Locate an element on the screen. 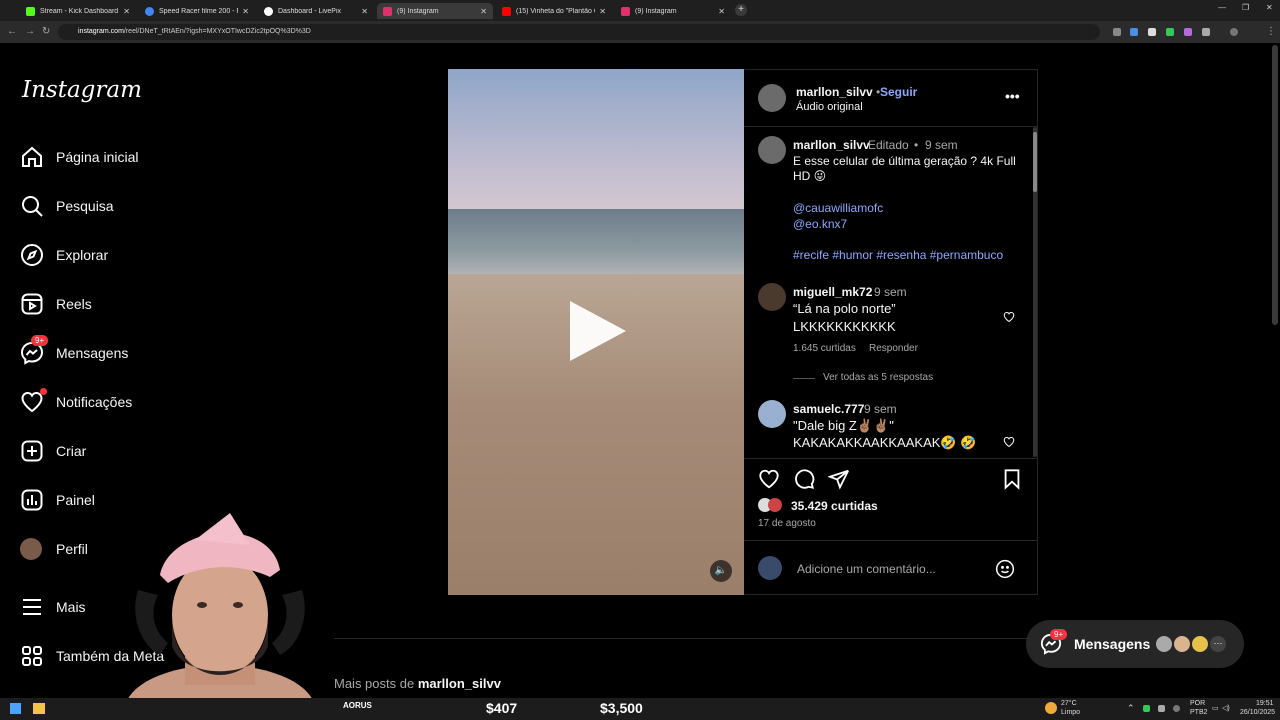 The image size is (1280, 720). save-icon is located at coordinates (1012, 479).